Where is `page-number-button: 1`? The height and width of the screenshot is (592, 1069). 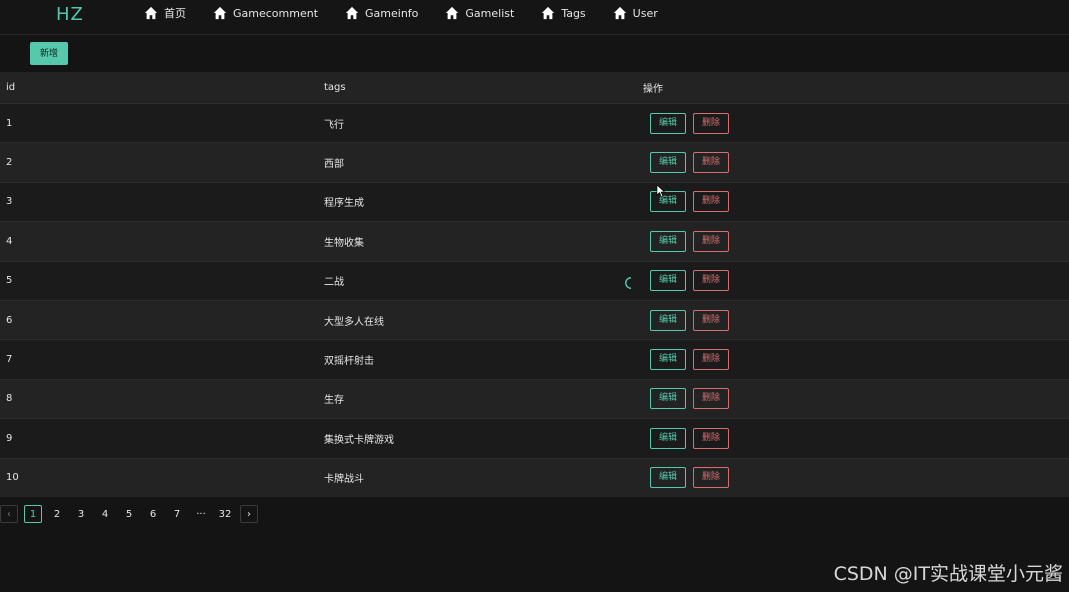
page-number-button: 1 is located at coordinates (33, 514).